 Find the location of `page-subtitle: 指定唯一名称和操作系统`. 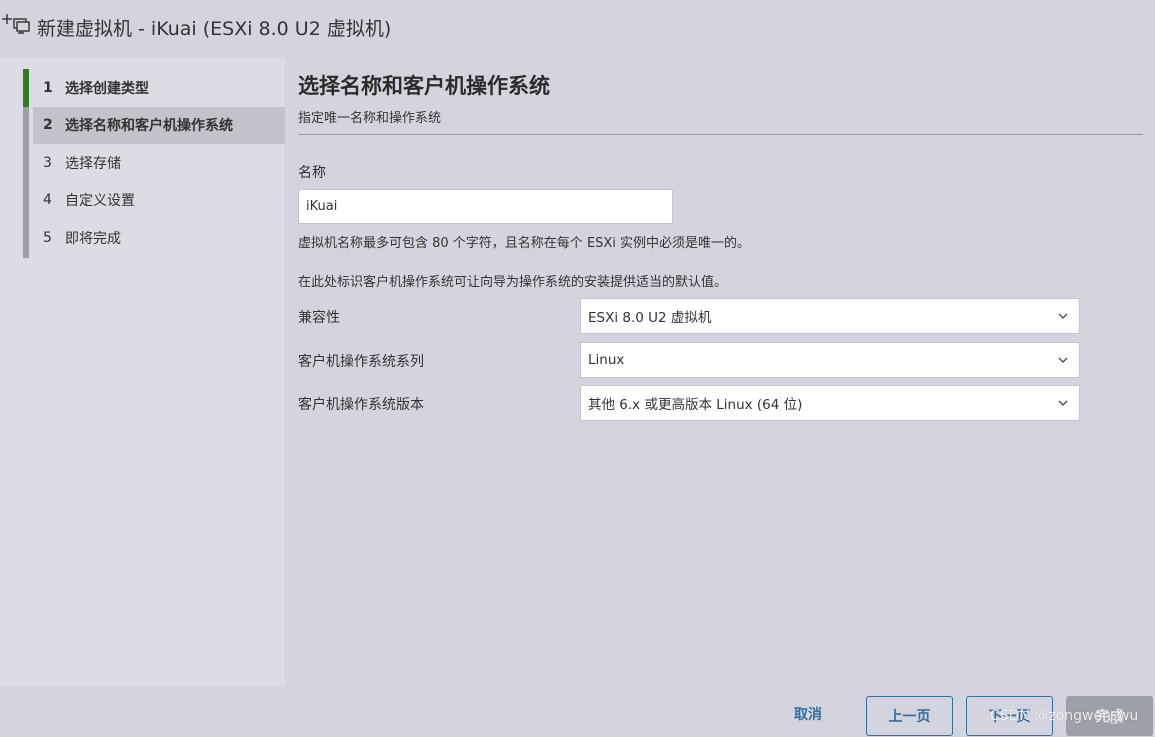

page-subtitle: 指定唯一名称和操作系统 is located at coordinates (370, 118).